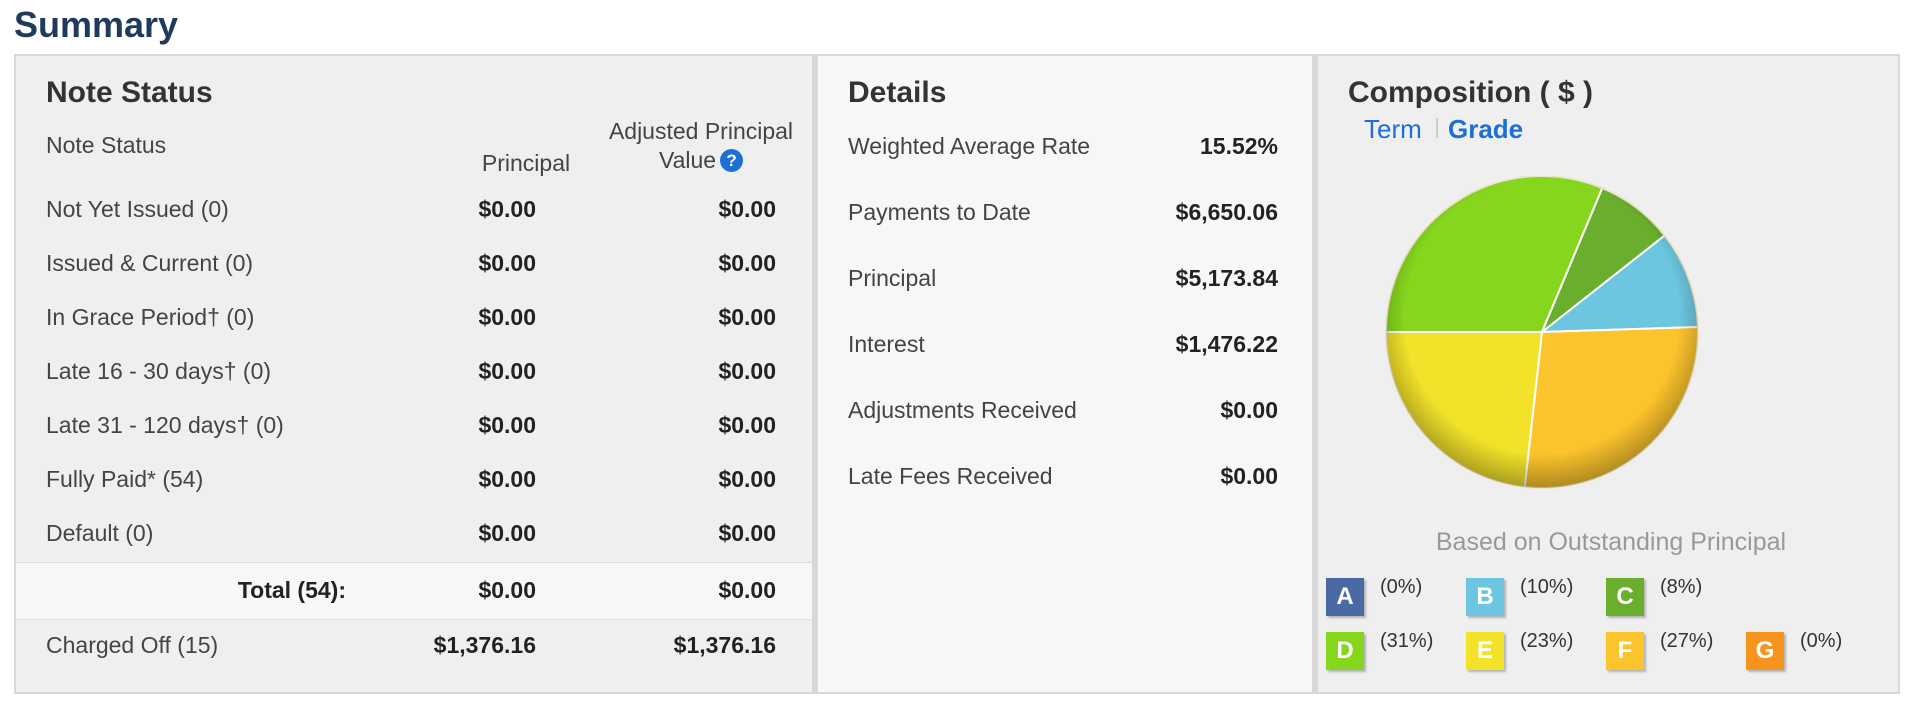 This screenshot has width=1912, height=708. What do you see at coordinates (414, 537) in the screenshot?
I see `status-row-default: Default (0) $0.00 $0.00` at bounding box center [414, 537].